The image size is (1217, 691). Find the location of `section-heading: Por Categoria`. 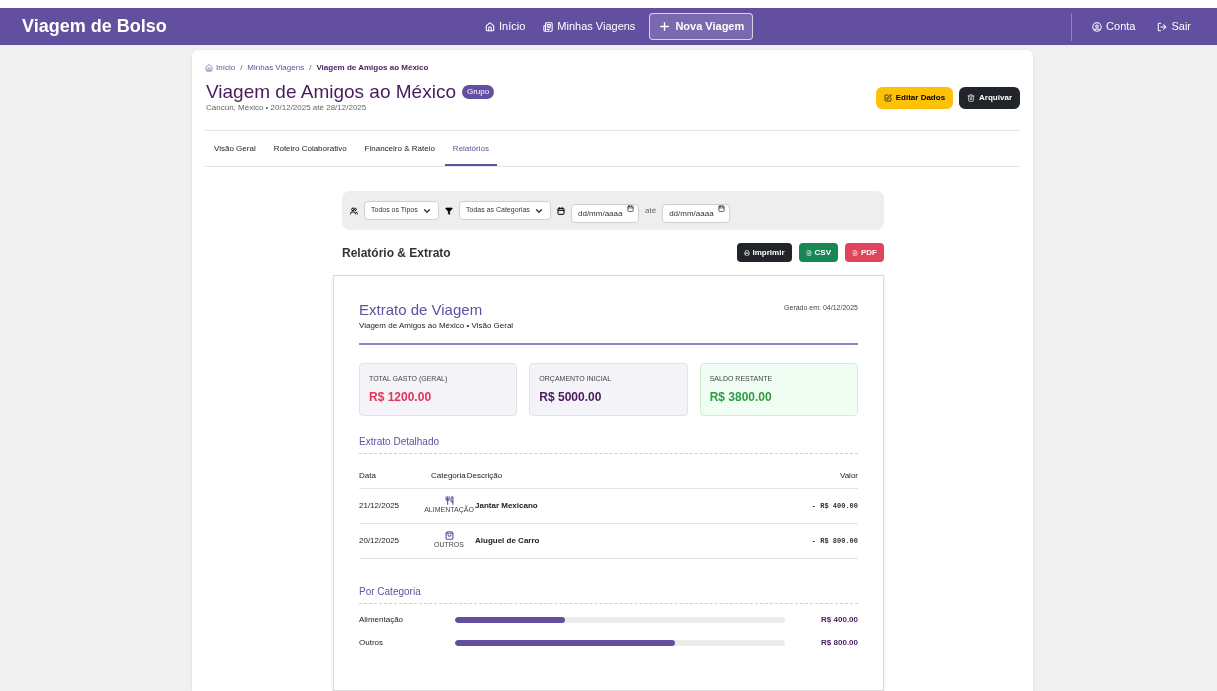

section-heading: Por Categoria is located at coordinates (608, 593).